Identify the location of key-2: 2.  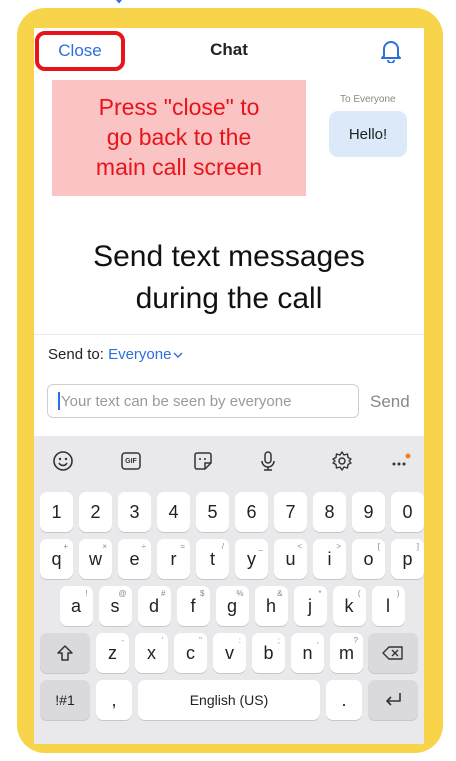
(95, 512).